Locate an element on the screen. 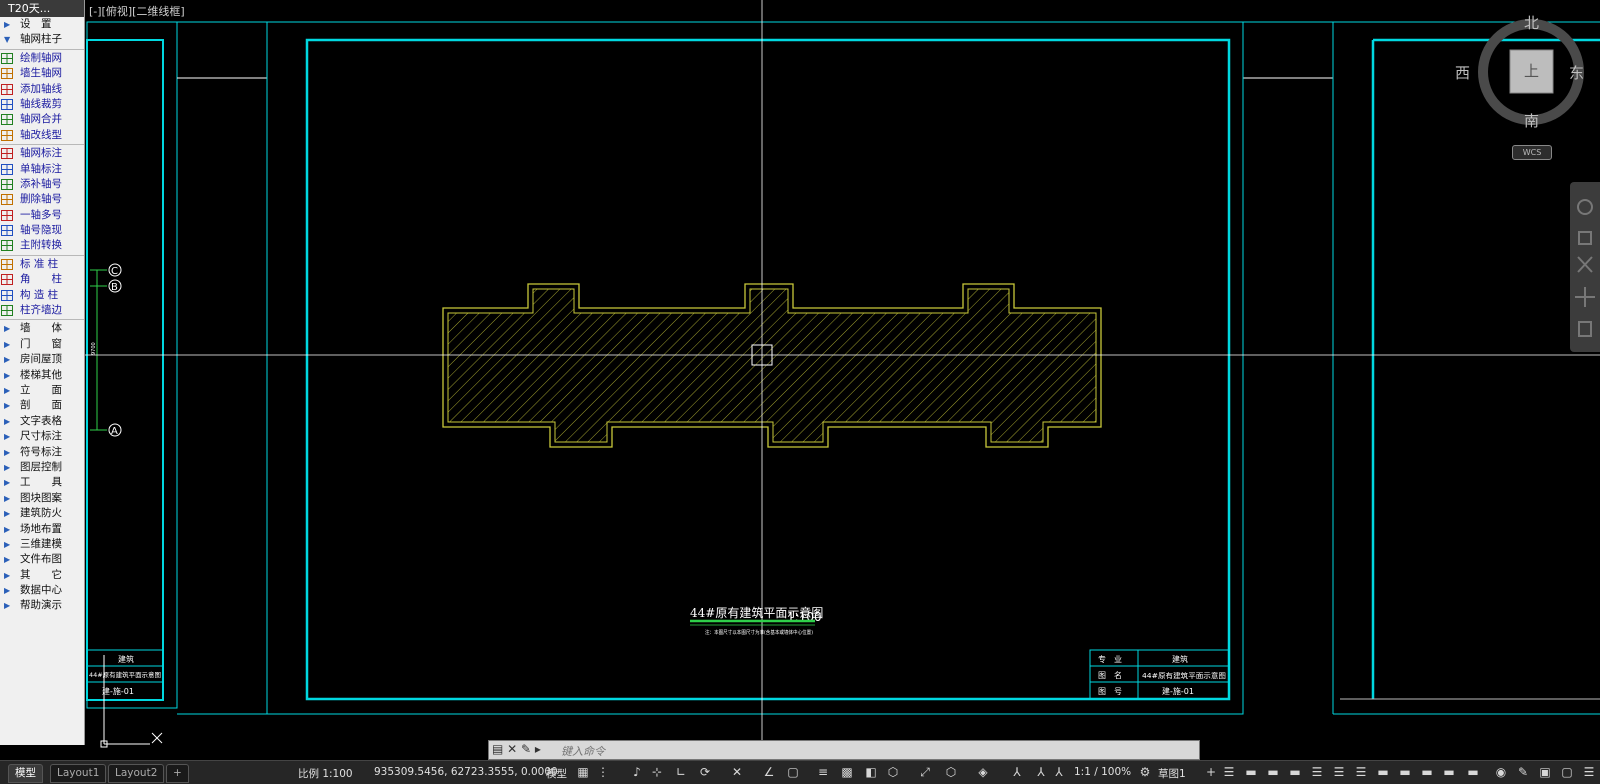 The height and width of the screenshot is (784, 1600). viewport-controls-label: [-][俯视][二维线框] is located at coordinates (137, 11).